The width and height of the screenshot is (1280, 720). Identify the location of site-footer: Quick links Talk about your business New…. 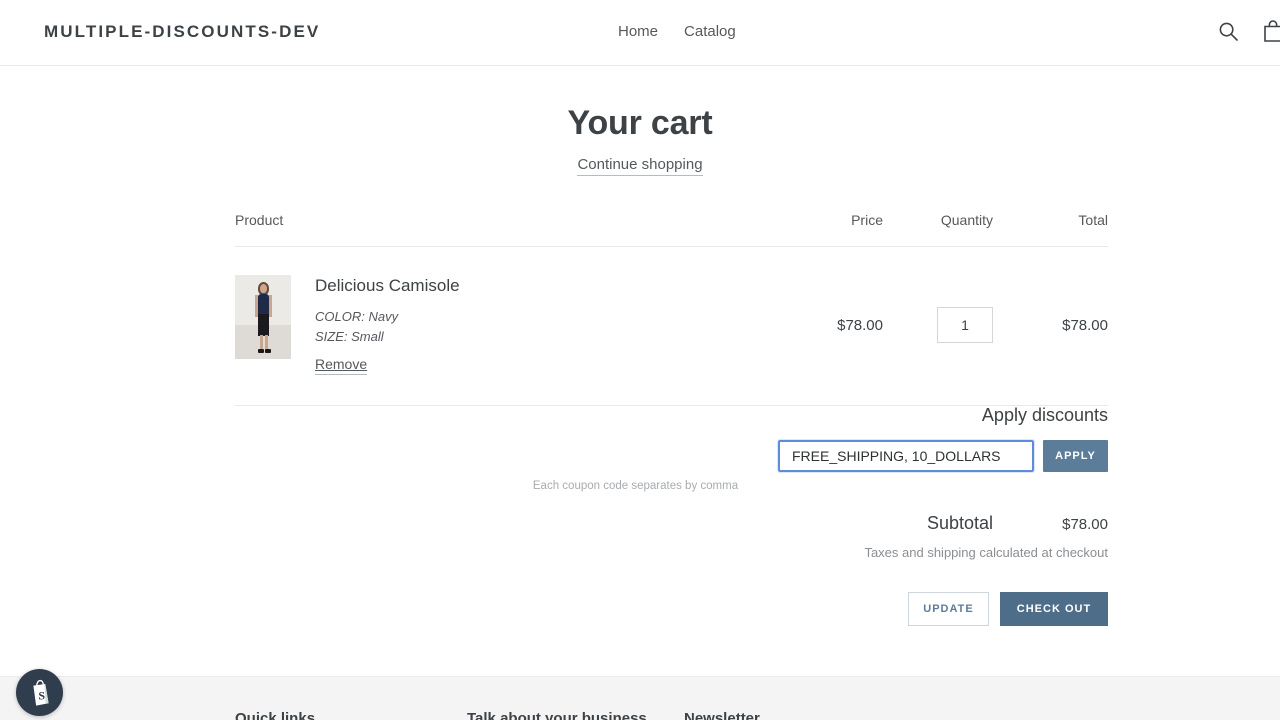
(640, 698).